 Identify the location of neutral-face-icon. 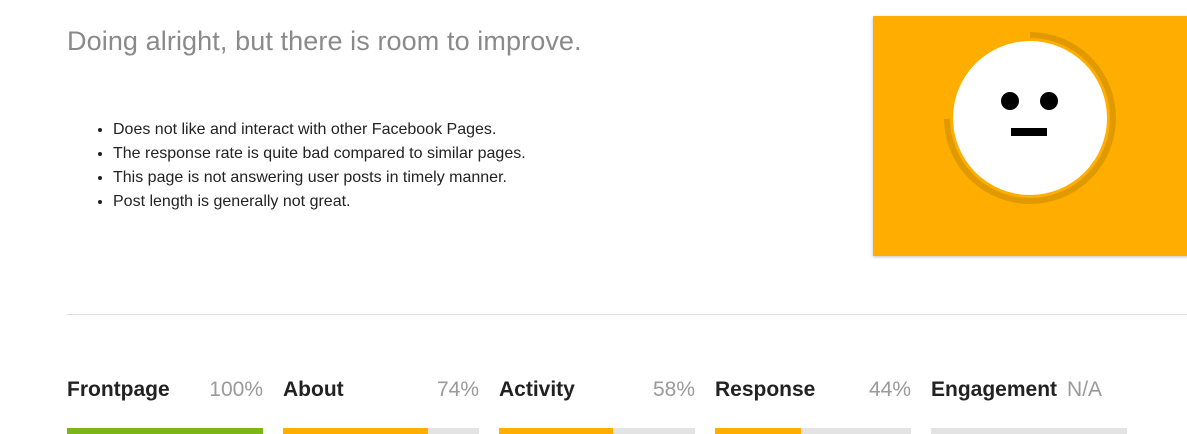
(1030, 118).